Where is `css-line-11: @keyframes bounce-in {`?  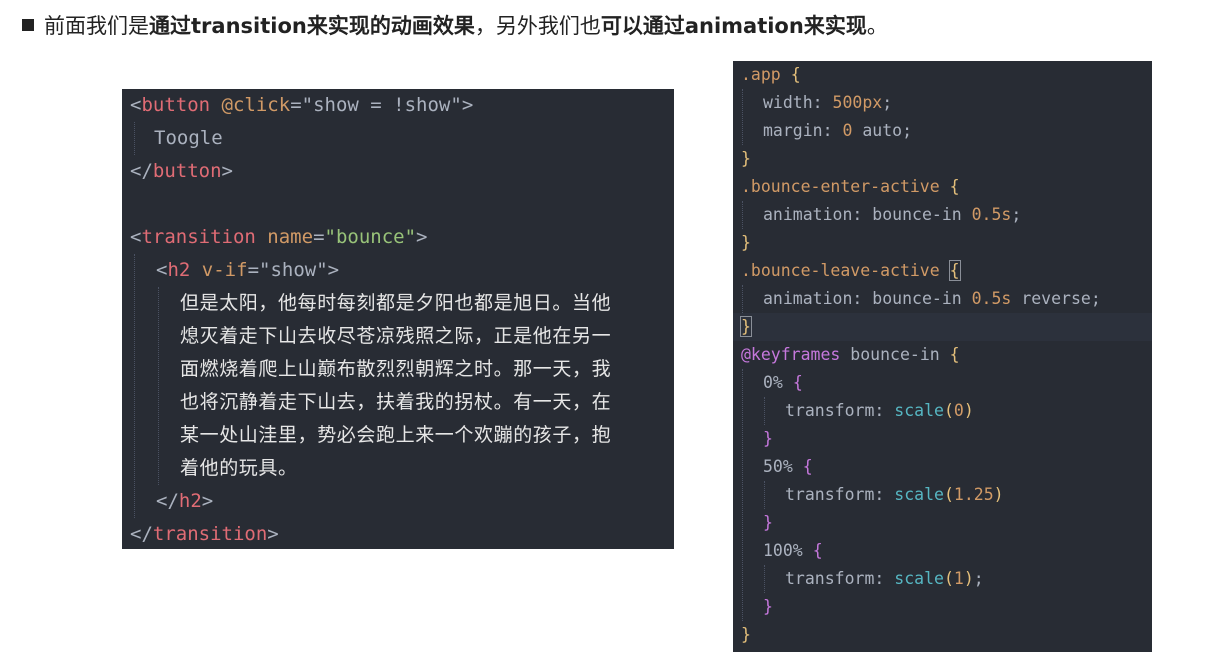
css-line-11: @keyframes bounce-in { is located at coordinates (850, 354).